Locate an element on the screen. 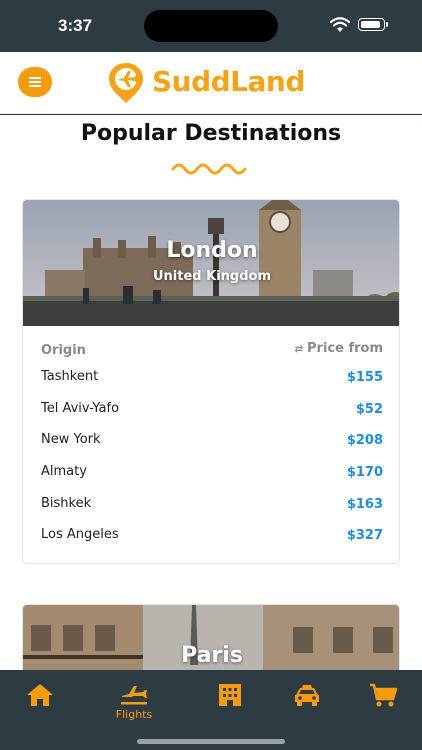  tab-hotels is located at coordinates (230, 705).